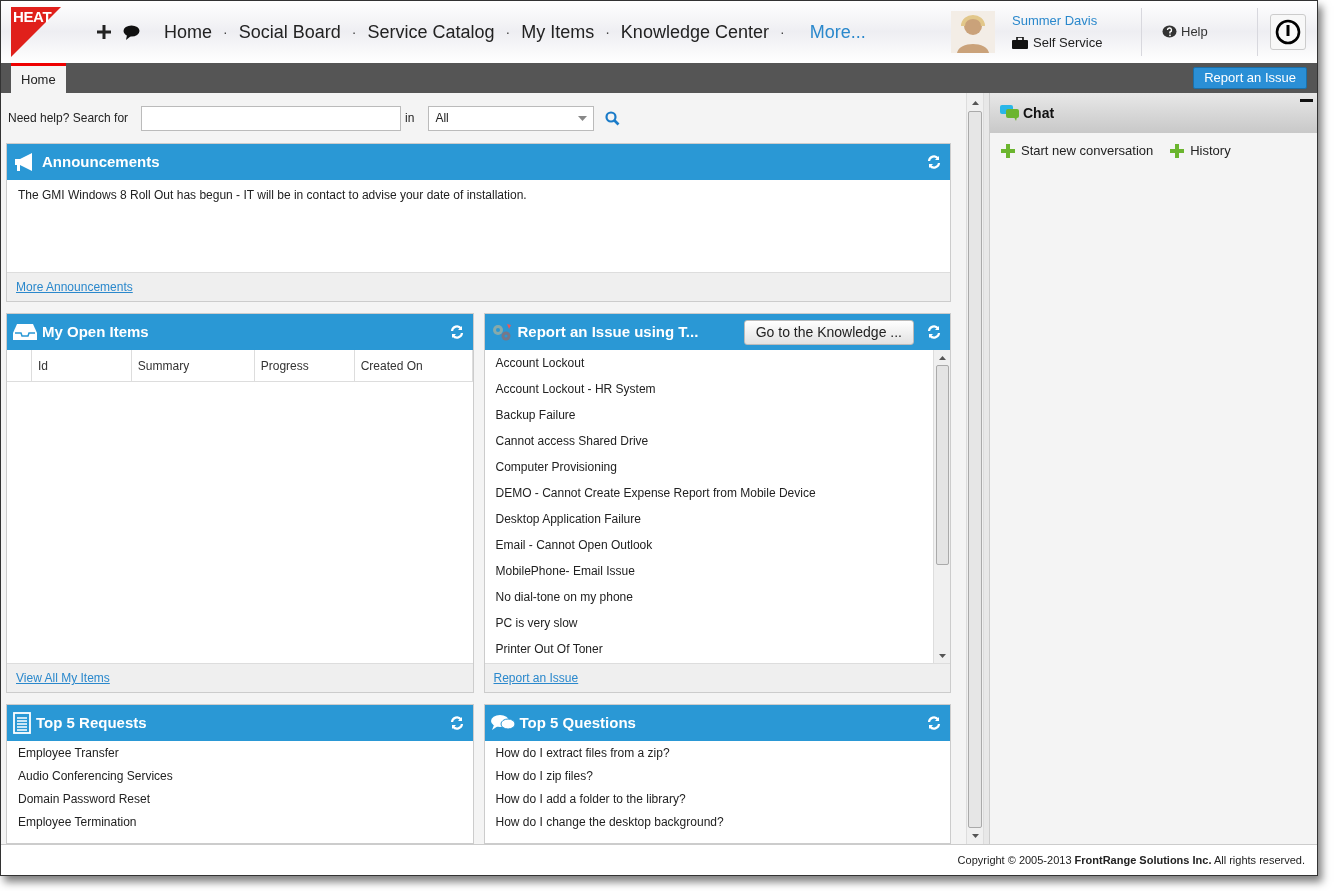 Image resolution: width=1334 pixels, height=891 pixels. Describe the element at coordinates (22, 723) in the screenshot. I see `document-icon` at that location.